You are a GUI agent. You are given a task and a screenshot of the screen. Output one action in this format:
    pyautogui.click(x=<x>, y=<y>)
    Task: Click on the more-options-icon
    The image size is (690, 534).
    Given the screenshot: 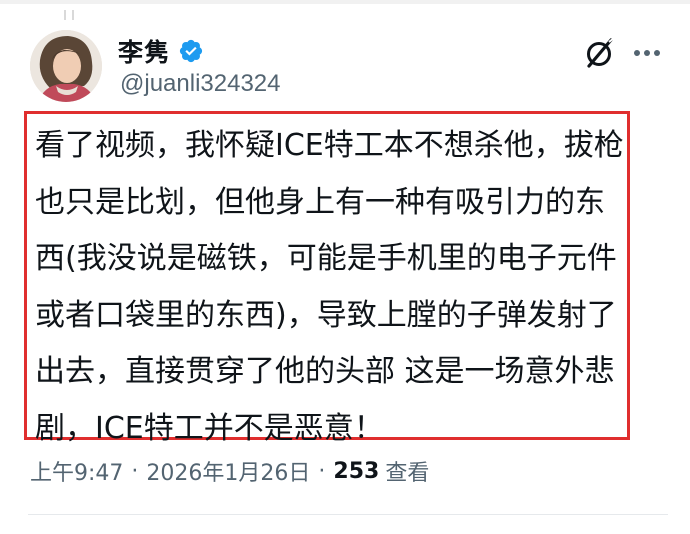 What is the action you would take?
    pyautogui.click(x=647, y=53)
    